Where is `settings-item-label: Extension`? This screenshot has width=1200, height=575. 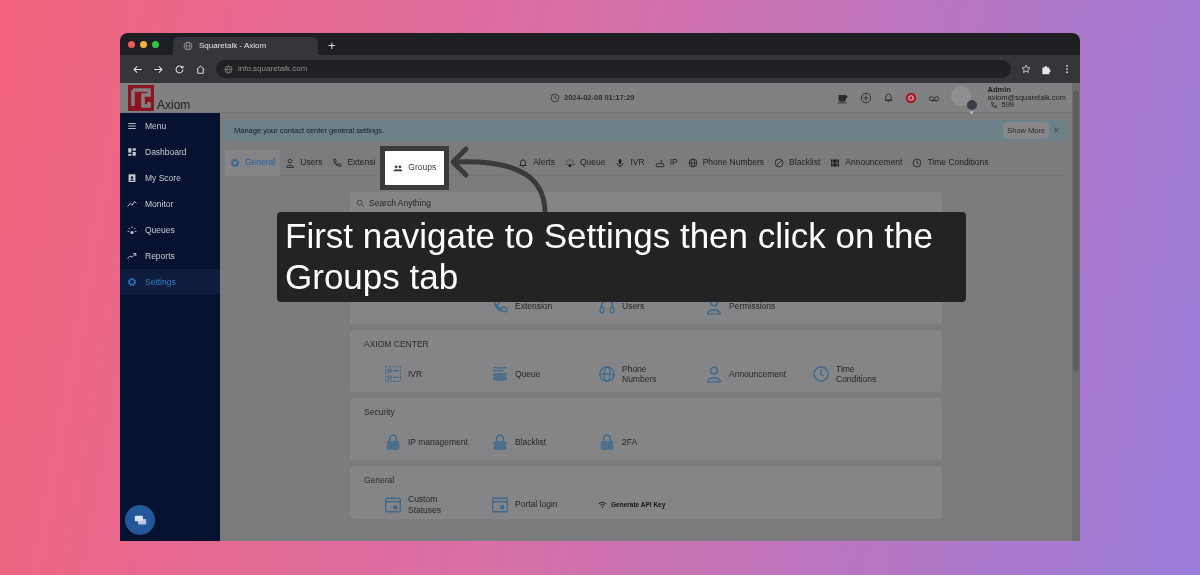
settings-item-label: Extension is located at coordinates (545, 306).